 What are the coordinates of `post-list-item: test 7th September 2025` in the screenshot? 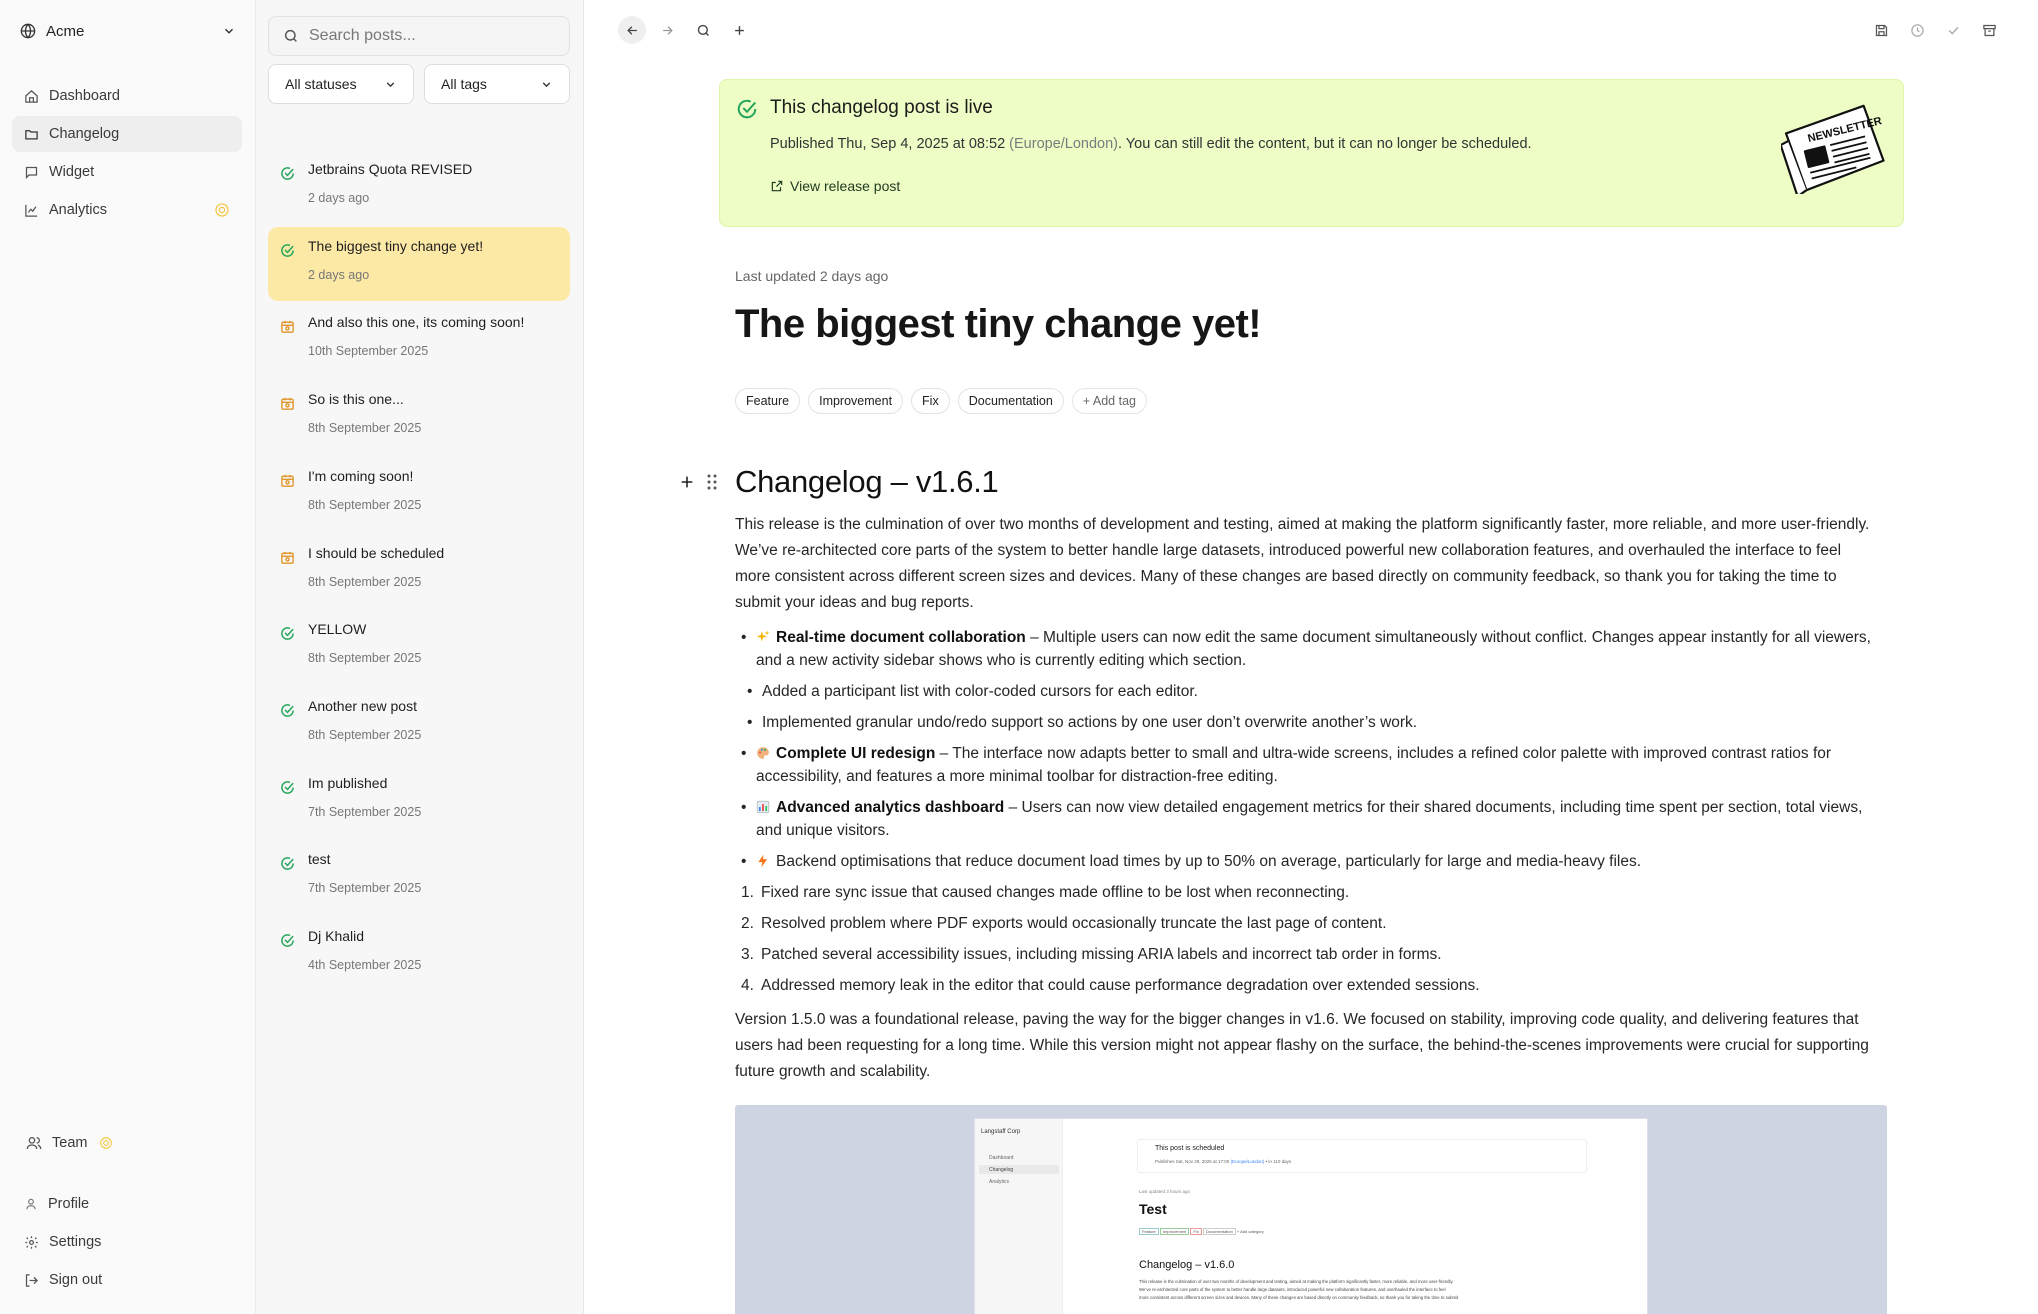 It's located at (419, 877).